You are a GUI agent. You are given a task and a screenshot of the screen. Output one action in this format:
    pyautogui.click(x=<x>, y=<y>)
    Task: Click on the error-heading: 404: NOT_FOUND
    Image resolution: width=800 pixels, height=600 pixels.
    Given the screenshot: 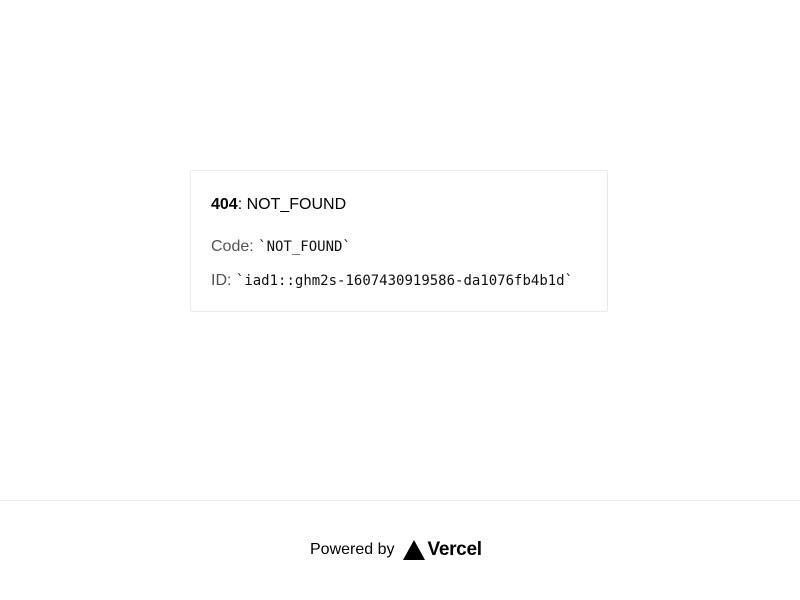 What is the action you would take?
    pyautogui.click(x=399, y=205)
    